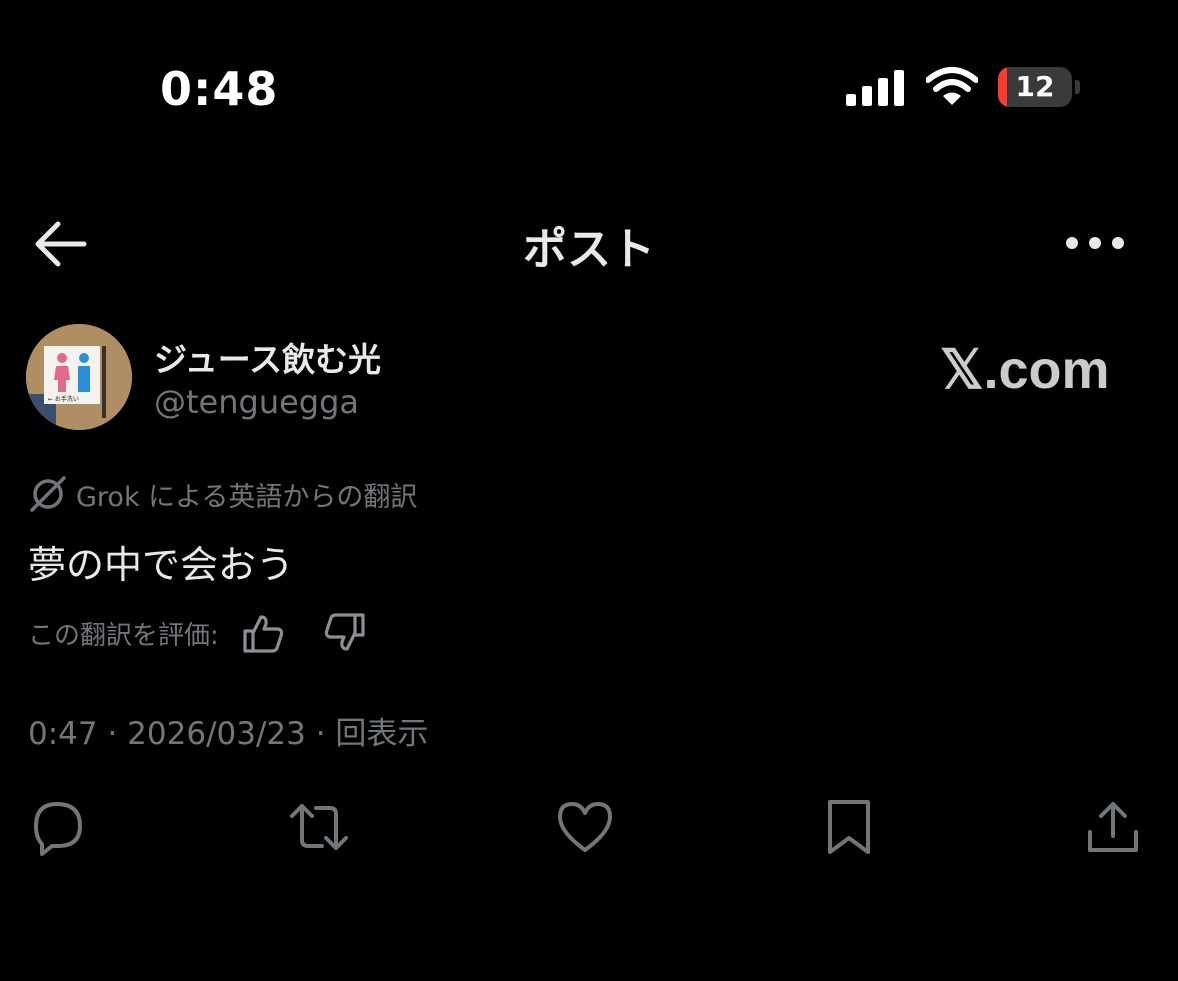 This screenshot has width=1178, height=981. I want to click on restroom-sign-avatar-image: ← お手洗い, so click(79, 377).